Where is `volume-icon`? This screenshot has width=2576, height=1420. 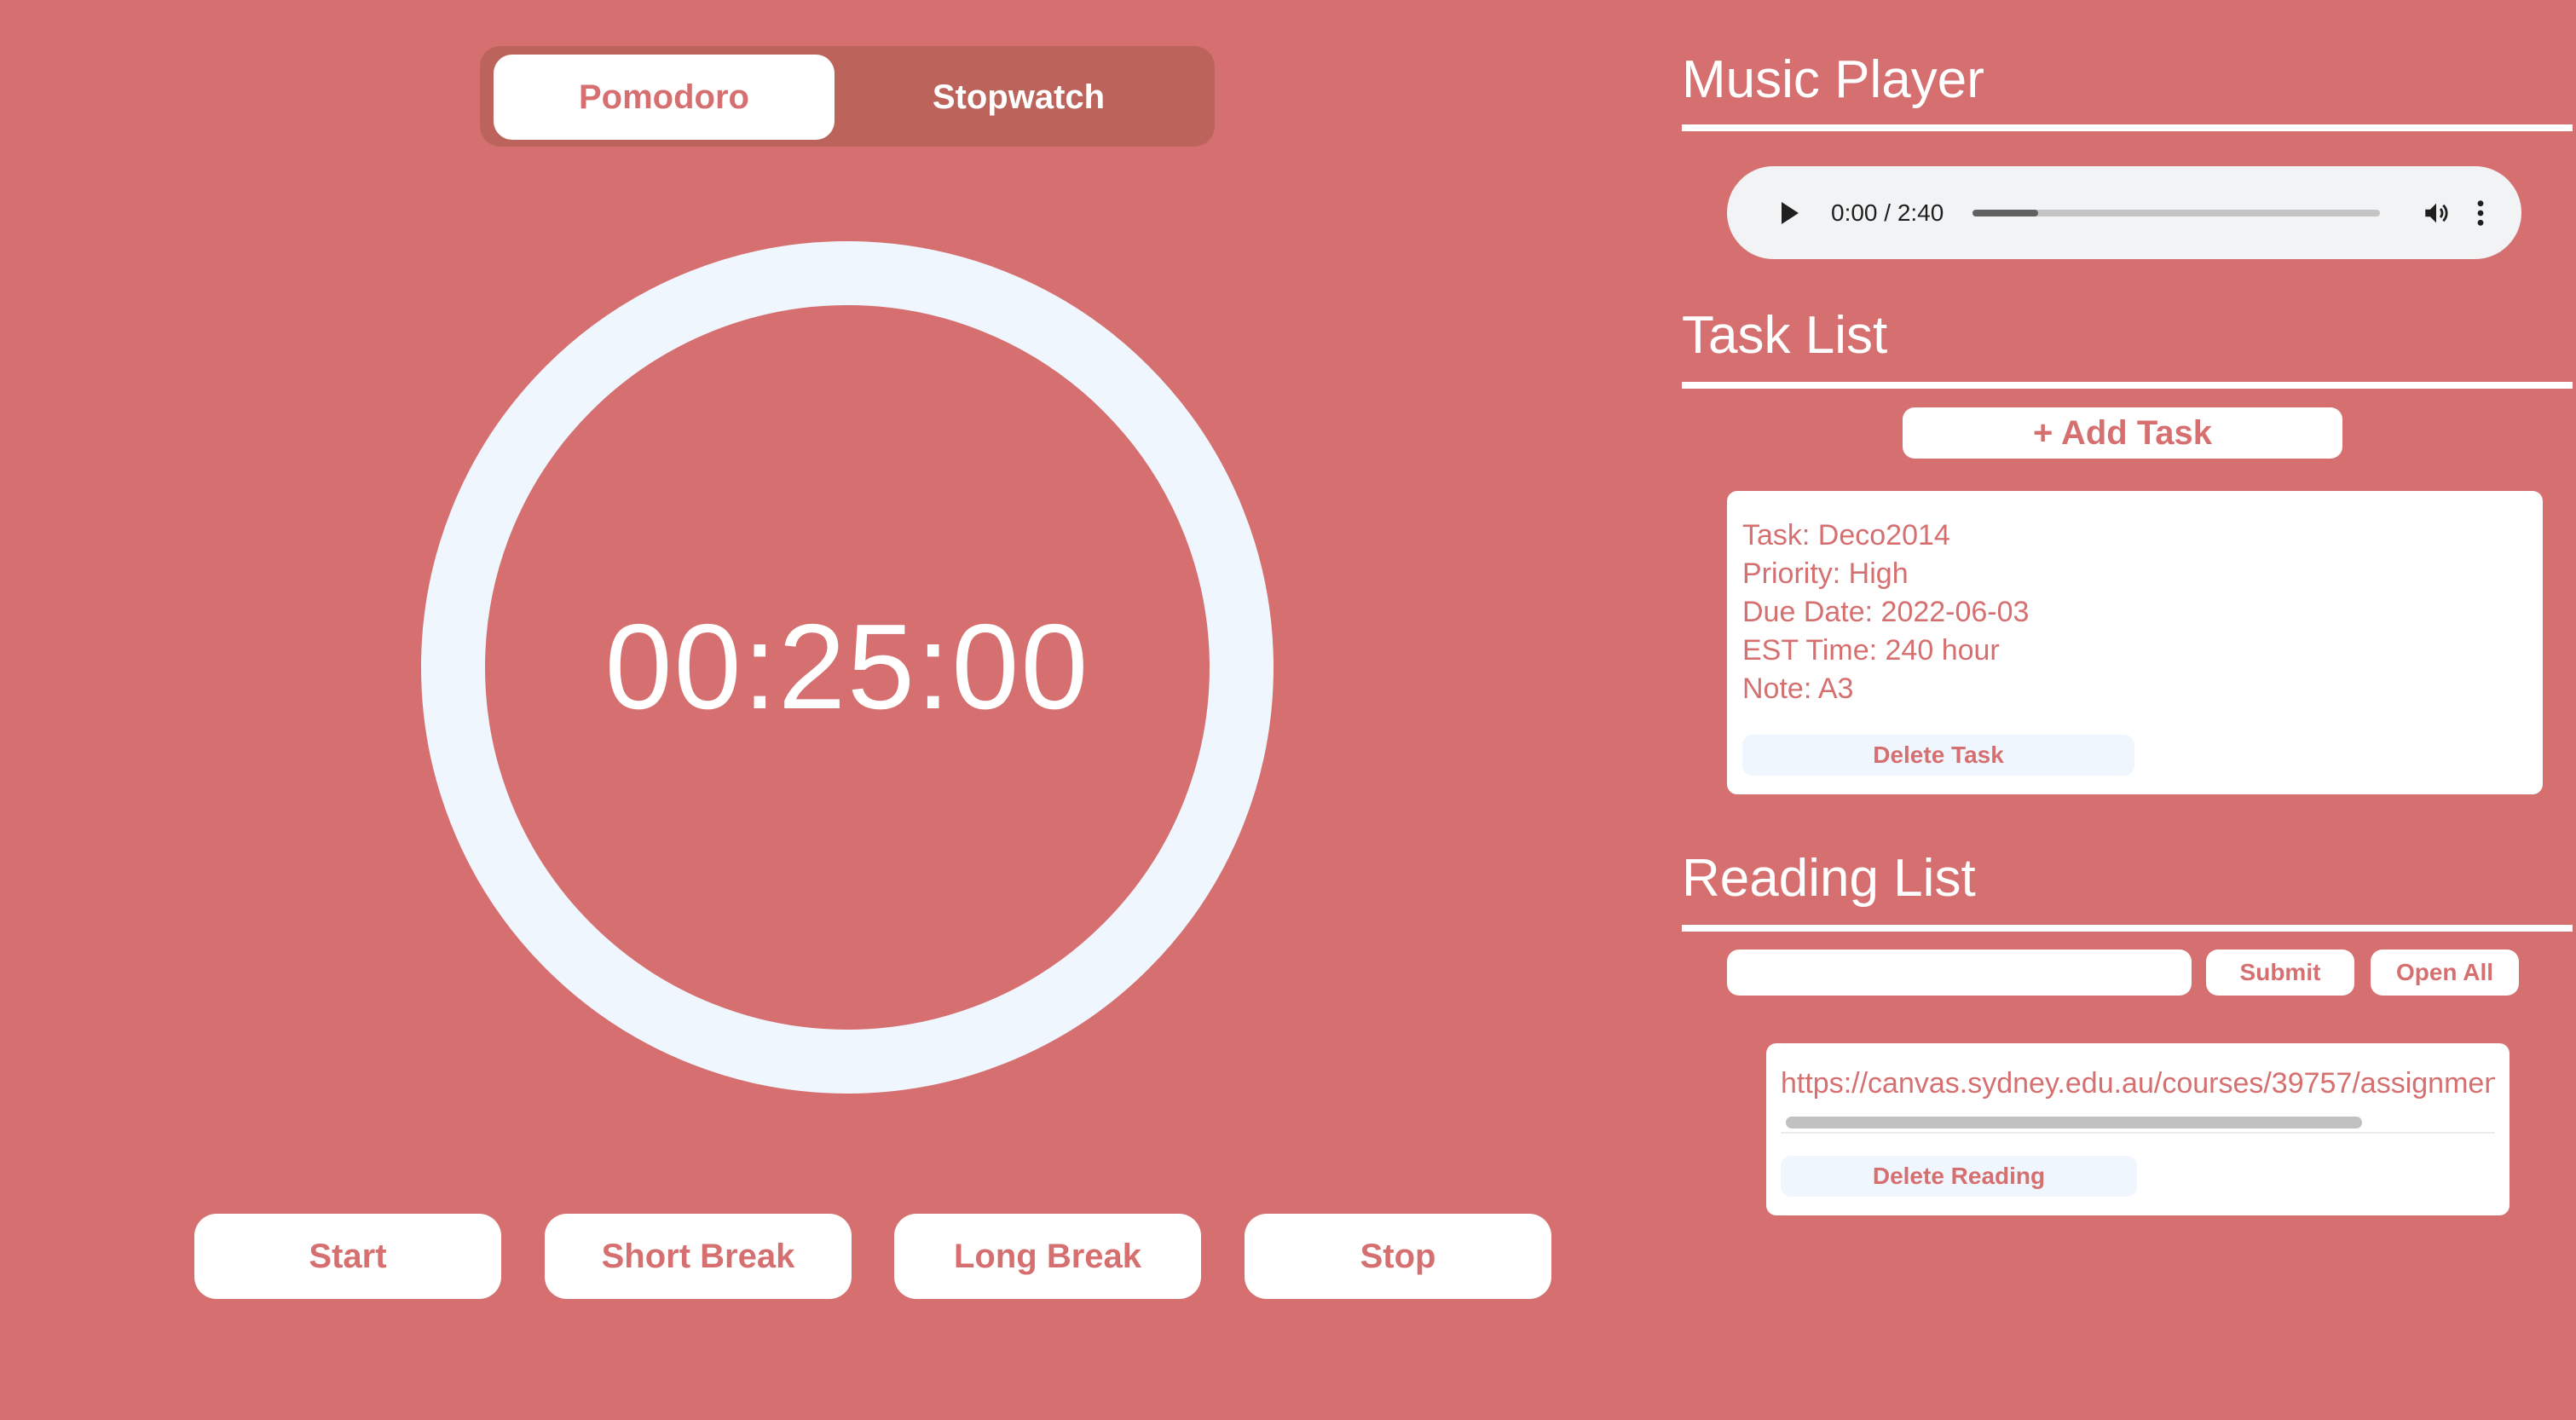
volume-icon is located at coordinates (2436, 213).